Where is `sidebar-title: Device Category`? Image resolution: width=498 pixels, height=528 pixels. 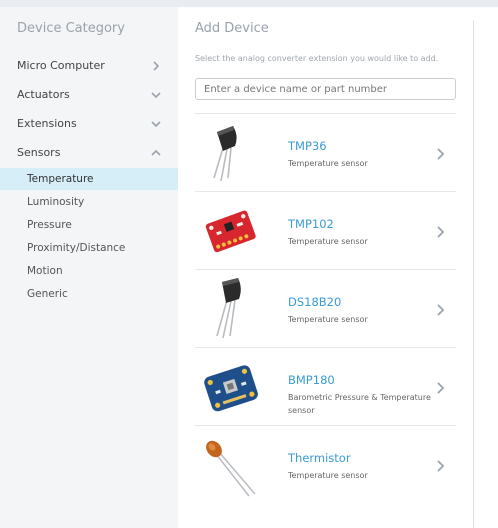 sidebar-title: Device Category is located at coordinates (71, 28).